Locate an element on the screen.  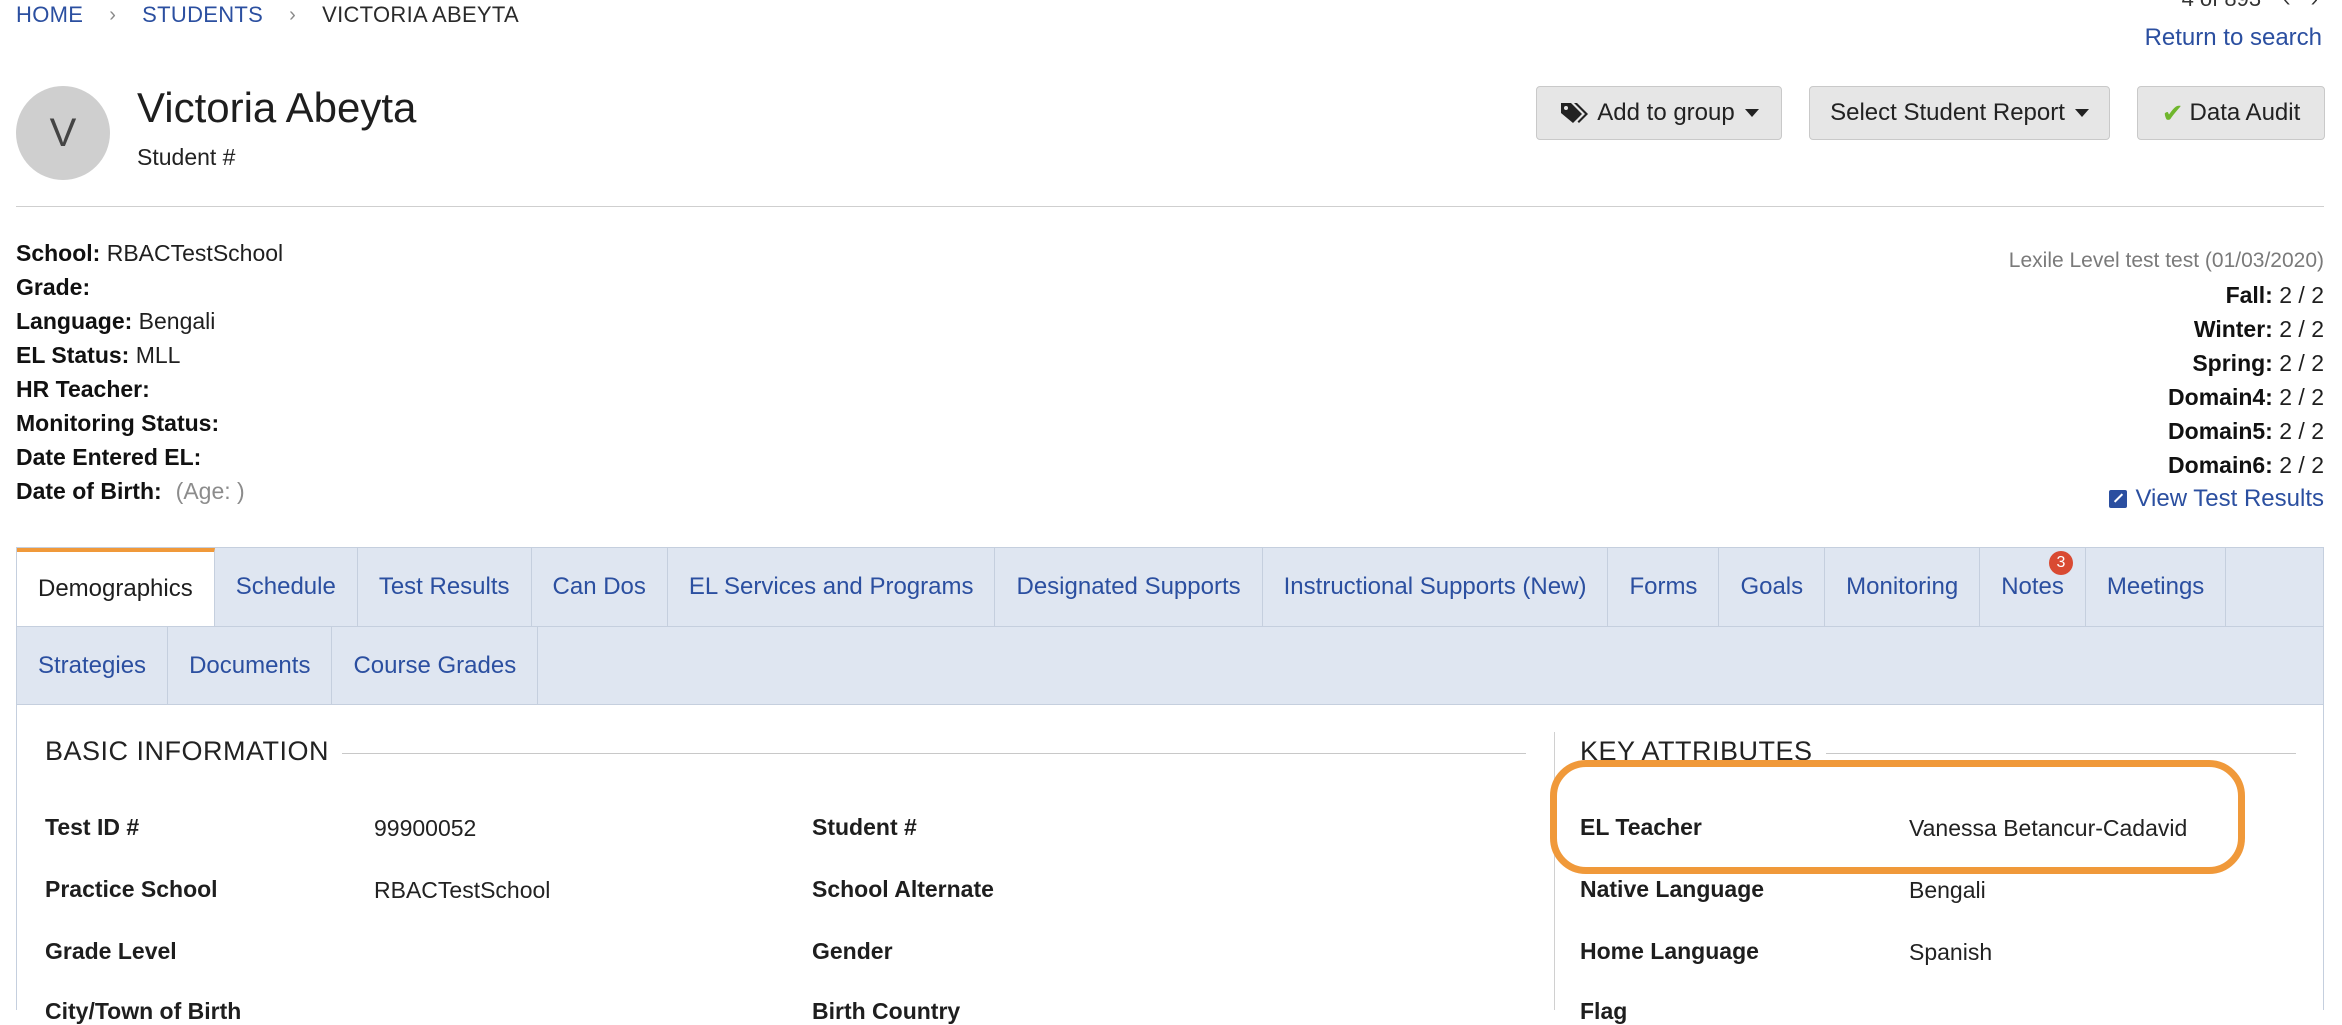
student-name: Victoria Abeyta is located at coordinates (277, 107).